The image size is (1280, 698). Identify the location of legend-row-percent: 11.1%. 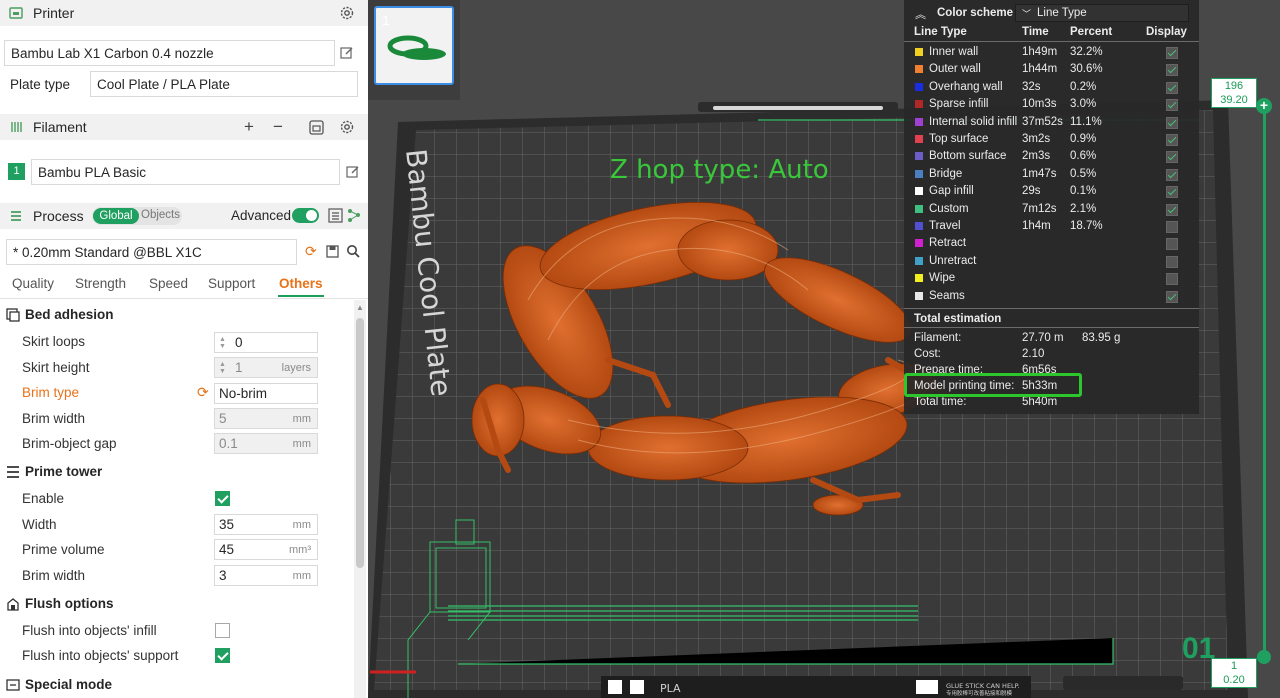
(1086, 121).